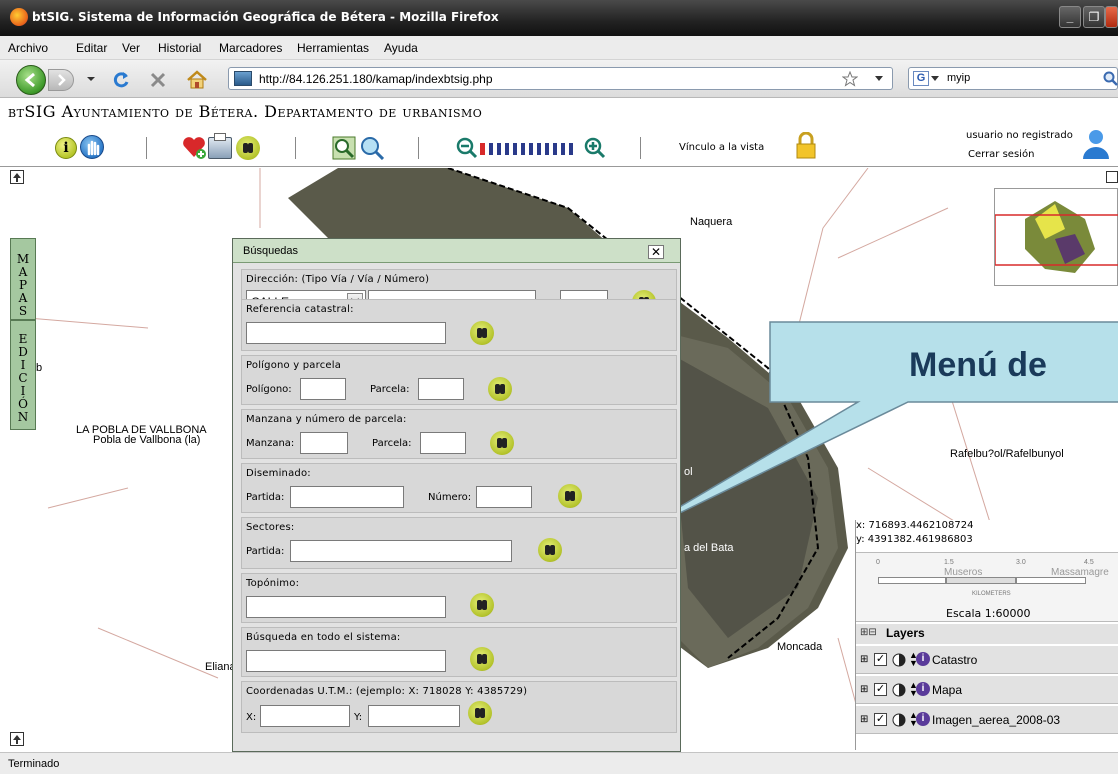 This screenshot has width=1118, height=774. Describe the element at coordinates (879, 79) in the screenshot. I see `url-dropdown-icon` at that location.